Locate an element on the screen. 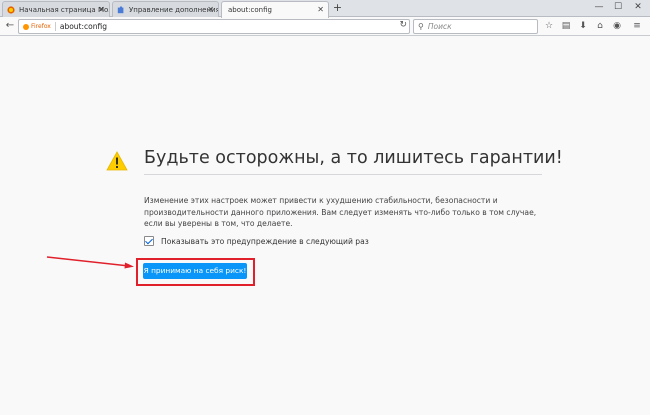 The height and width of the screenshot is (415, 650). search-icon: ⚲ is located at coordinates (421, 26).